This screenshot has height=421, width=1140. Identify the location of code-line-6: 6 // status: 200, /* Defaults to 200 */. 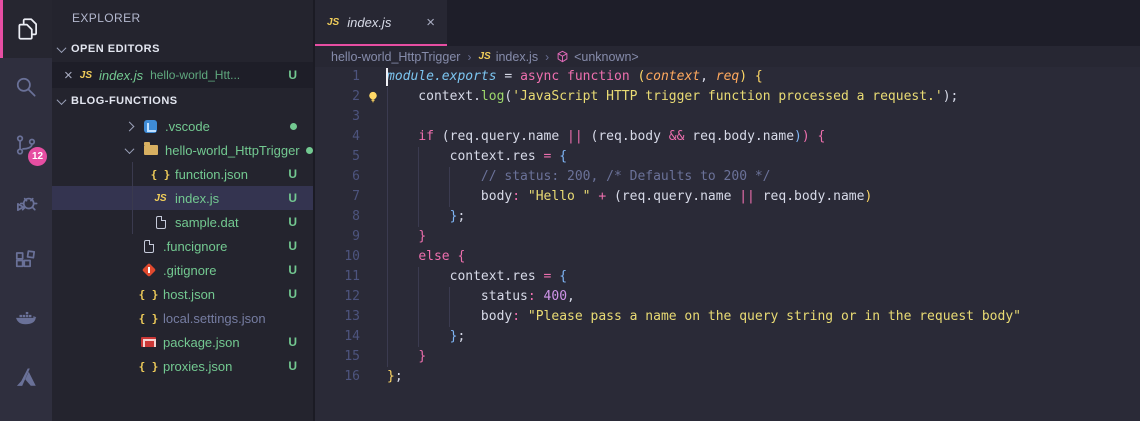
(727, 177).